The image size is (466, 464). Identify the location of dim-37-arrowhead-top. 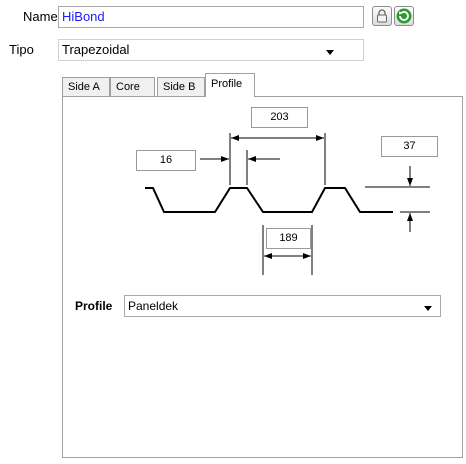
(410, 182).